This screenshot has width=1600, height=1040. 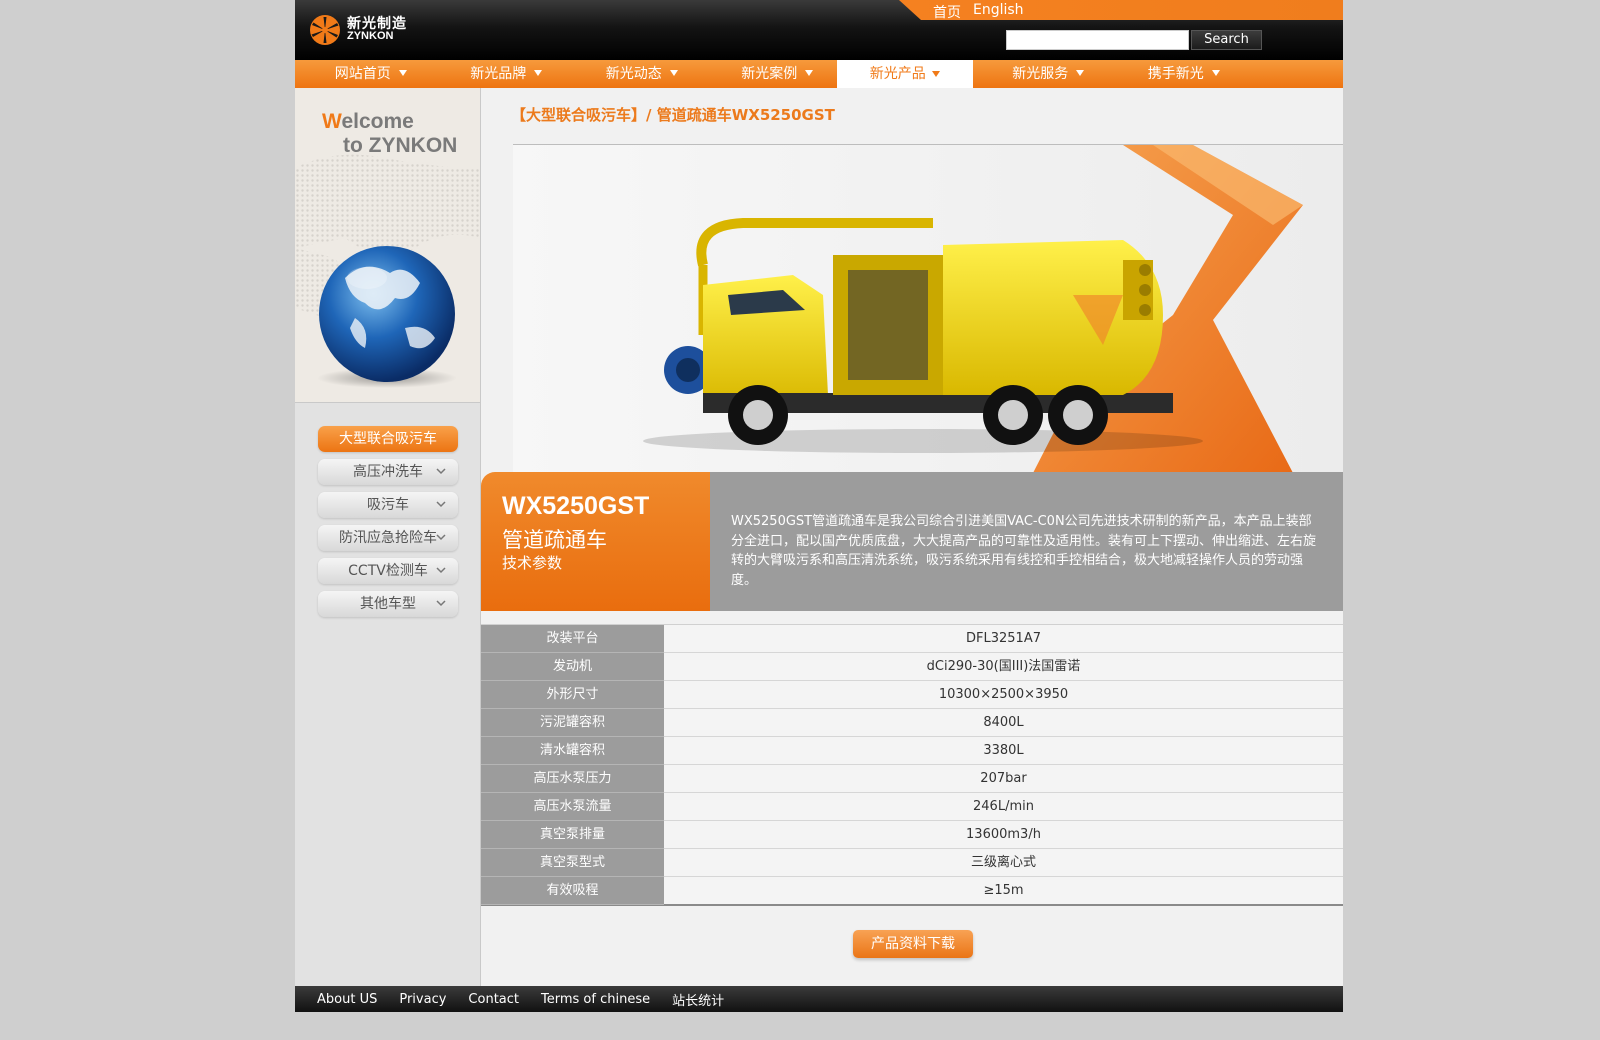 What do you see at coordinates (973, 309) in the screenshot?
I see `truck-illustration` at bounding box center [973, 309].